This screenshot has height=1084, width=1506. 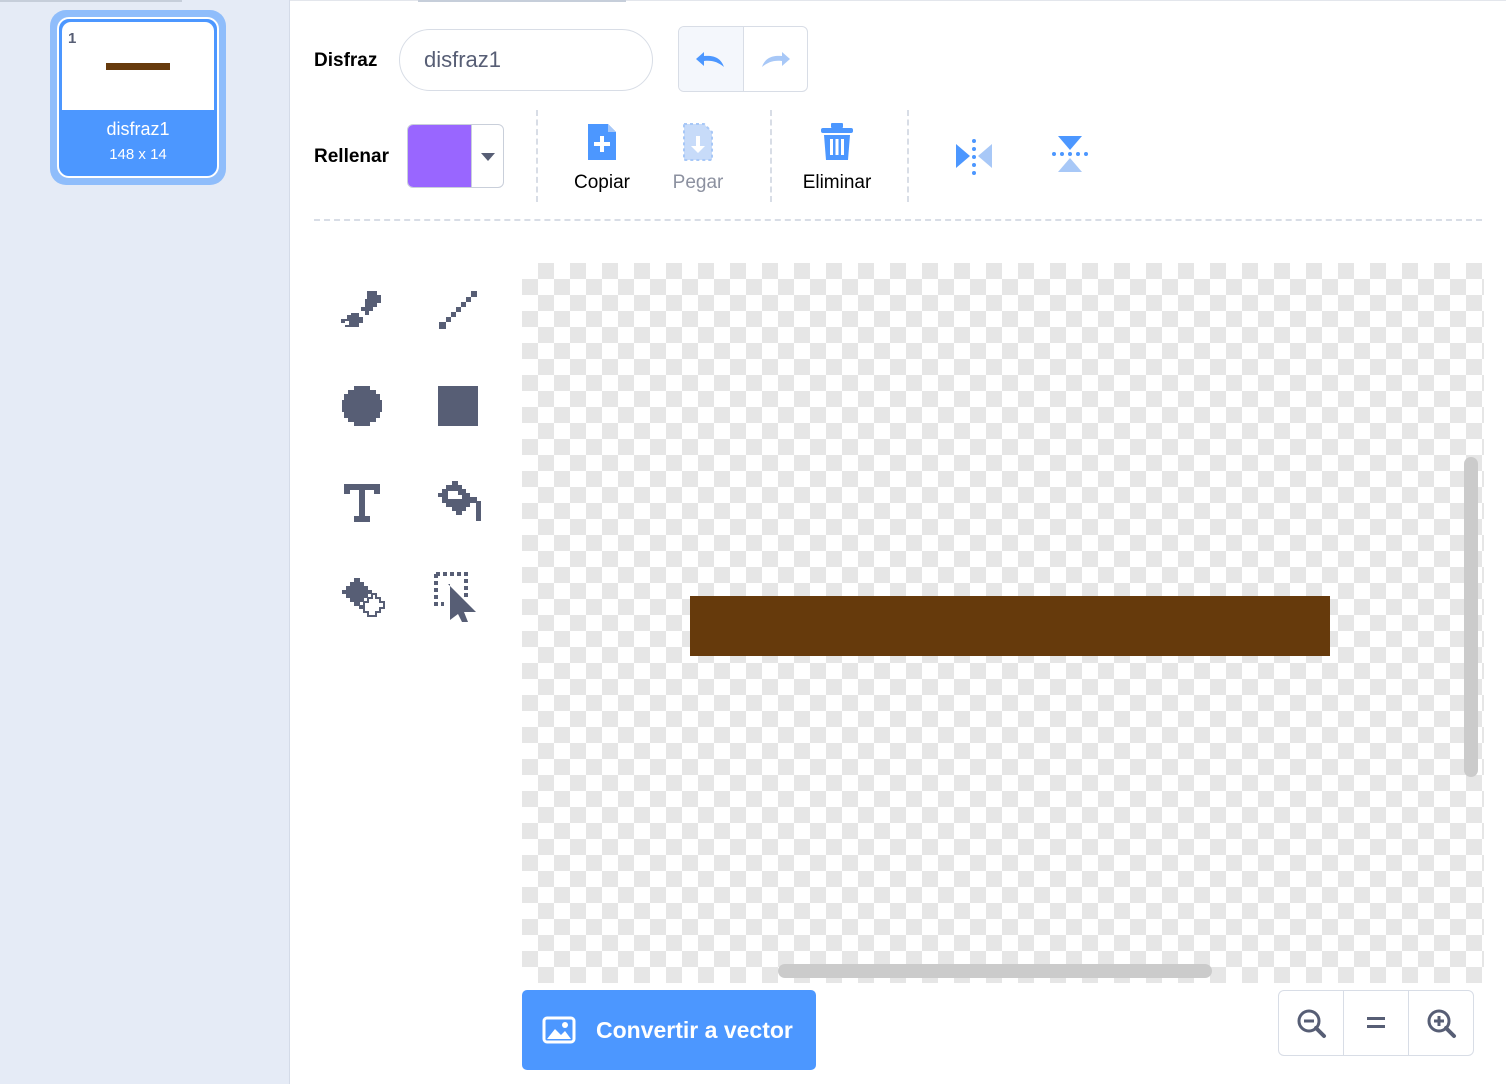 What do you see at coordinates (602, 182) in the screenshot?
I see `copy-label: Copiar` at bounding box center [602, 182].